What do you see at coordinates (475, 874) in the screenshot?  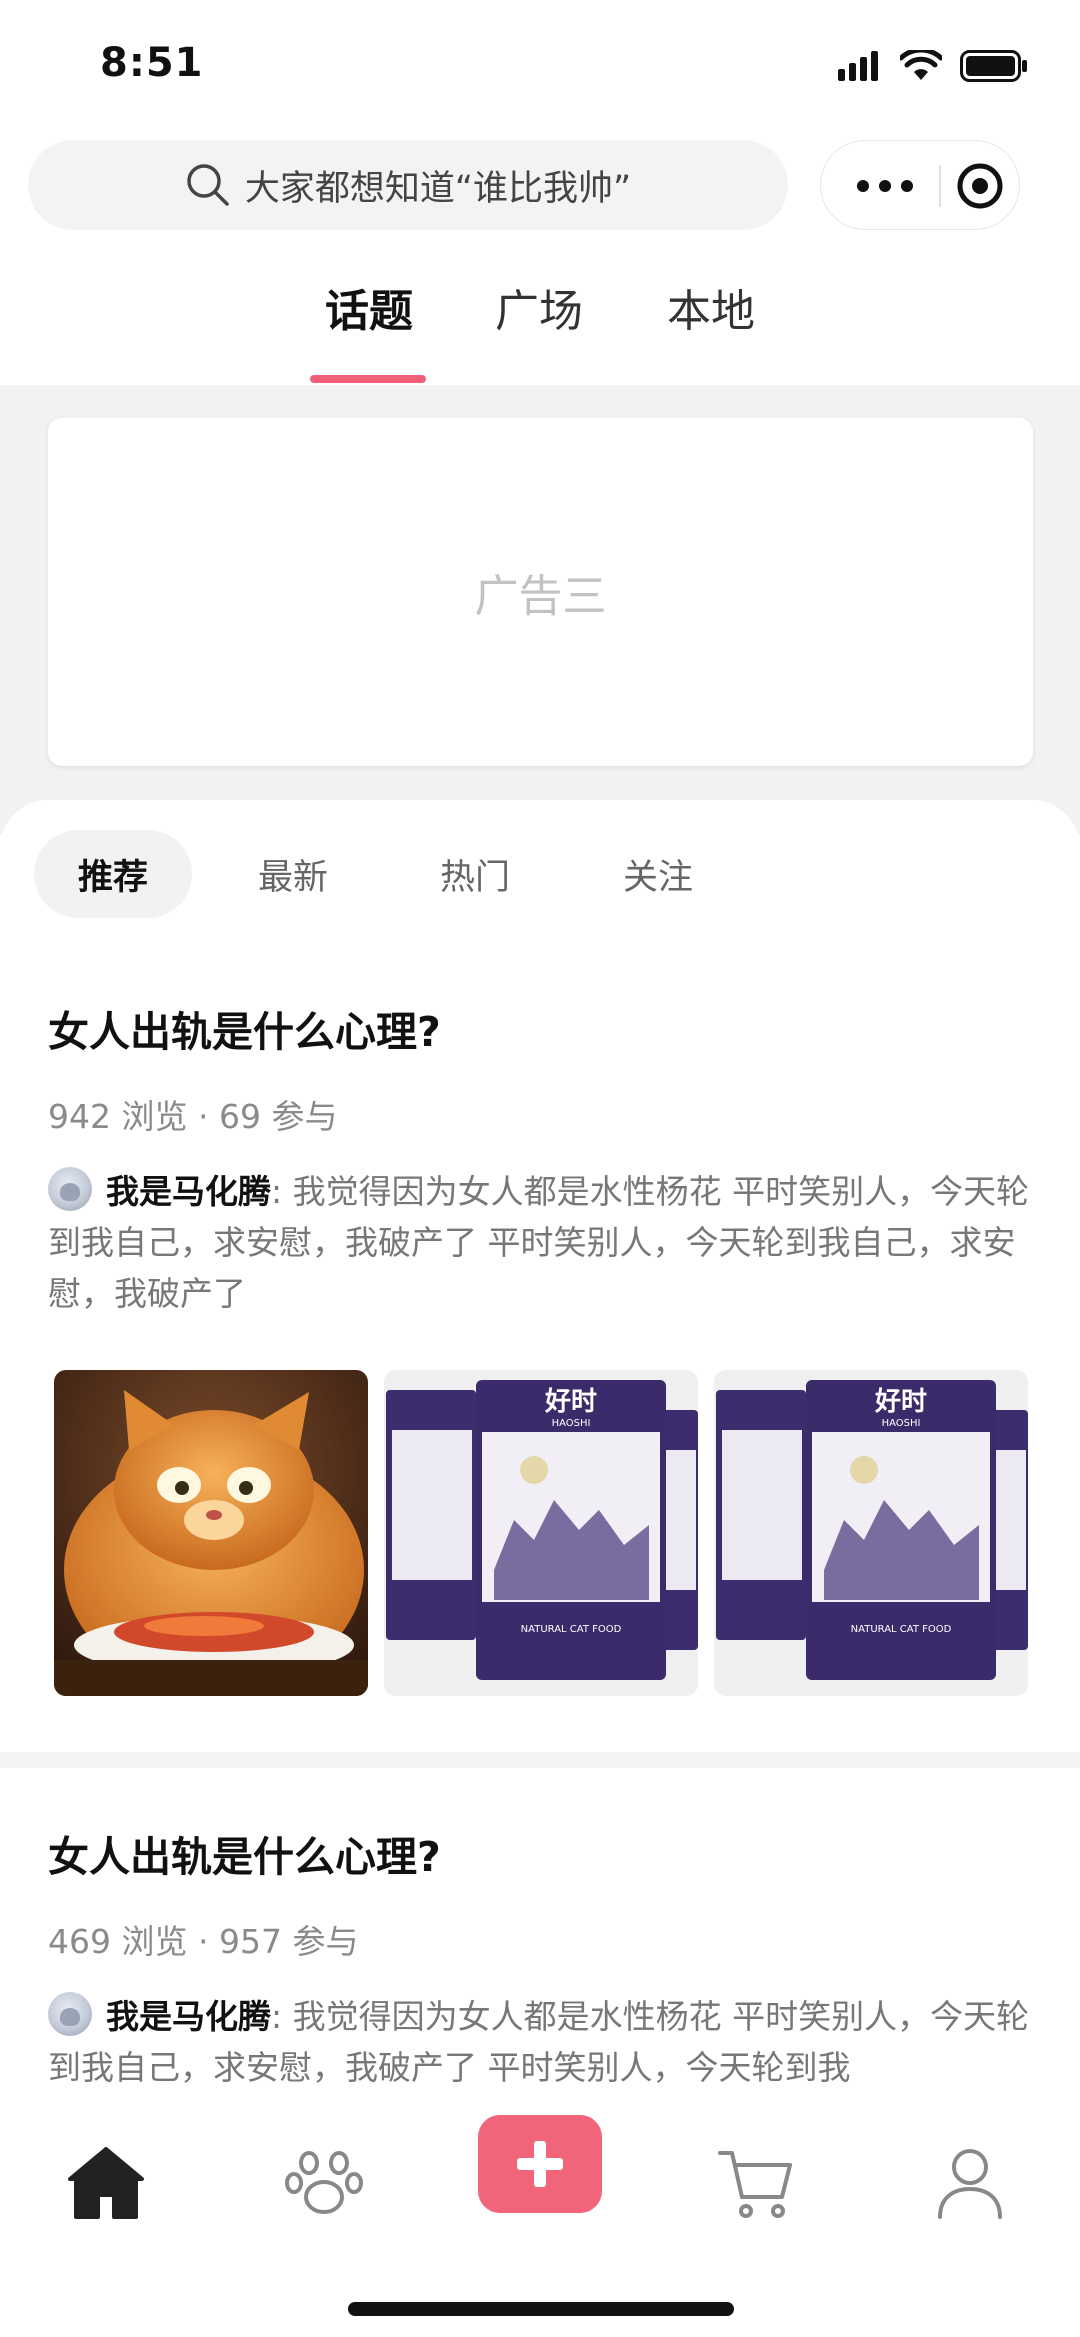 I see `subtab-hot: 热门` at bounding box center [475, 874].